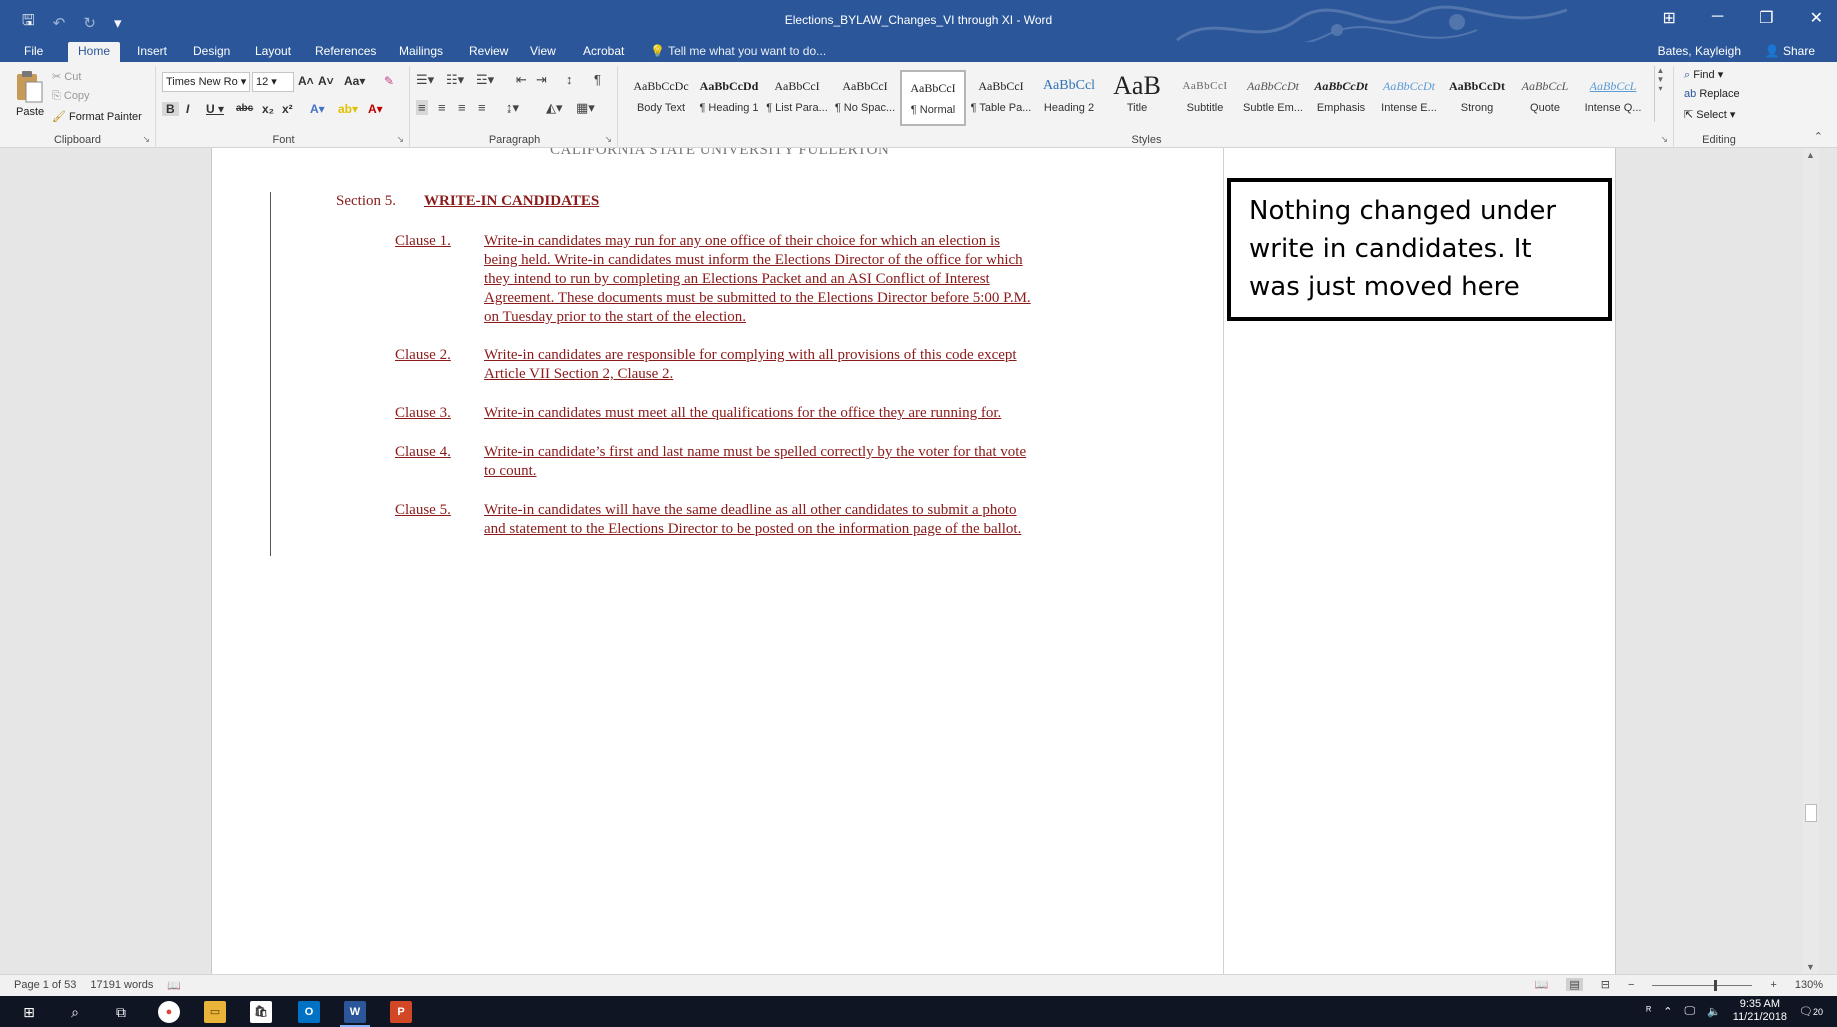 The image size is (1837, 1027). Describe the element at coordinates (1818, 136) in the screenshot. I see `collapse-ribbon-icon: ⌃` at that location.